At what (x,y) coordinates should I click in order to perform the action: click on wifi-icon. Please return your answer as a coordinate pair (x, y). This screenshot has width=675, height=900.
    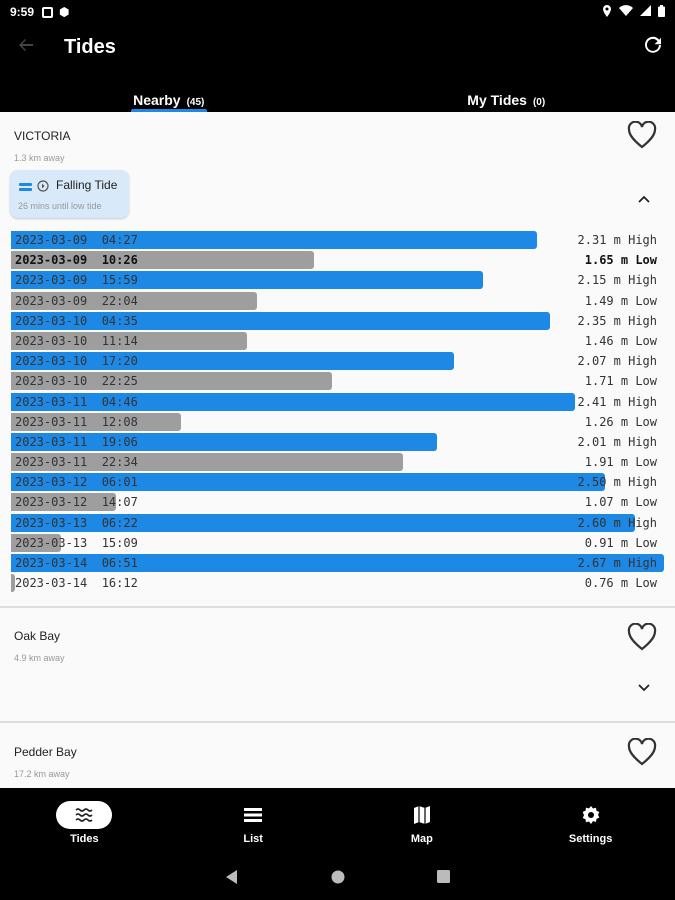
    Looking at the image, I should click on (626, 12).